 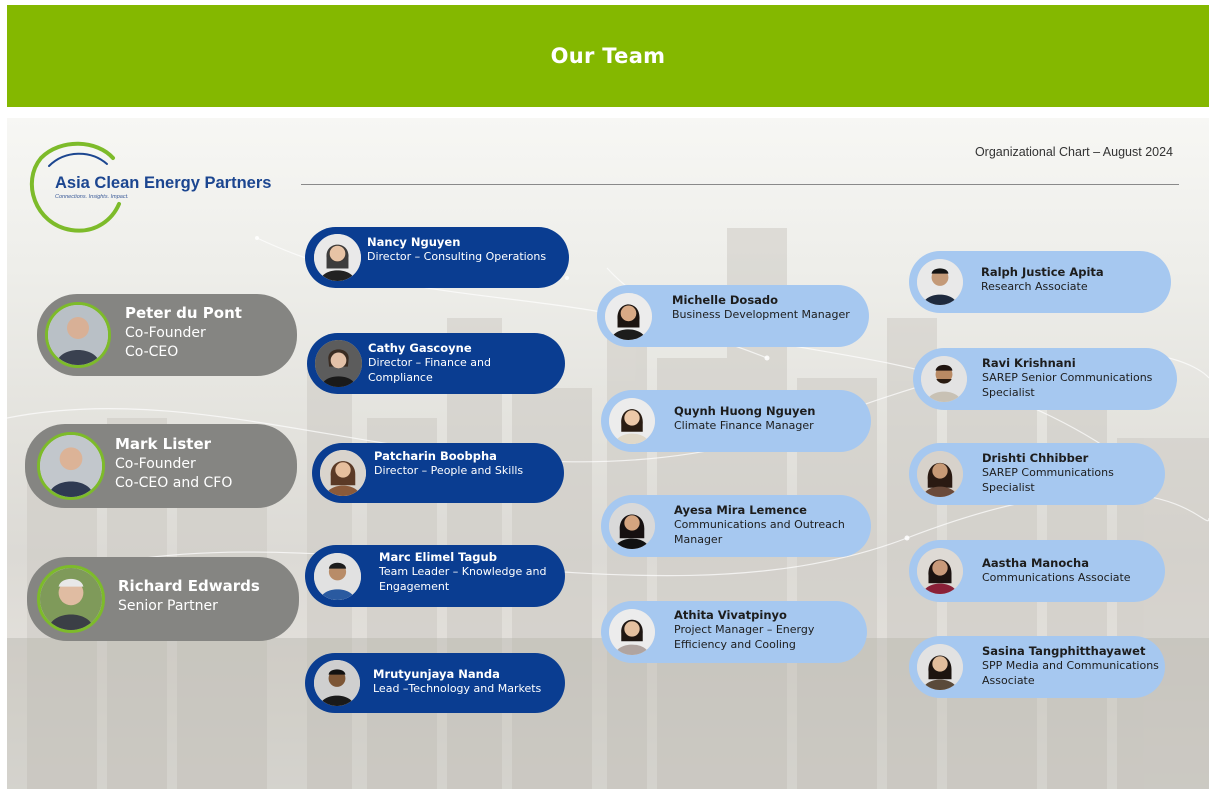 What do you see at coordinates (436, 674) in the screenshot?
I see `person-name: Mrutyunjaya Nanda` at bounding box center [436, 674].